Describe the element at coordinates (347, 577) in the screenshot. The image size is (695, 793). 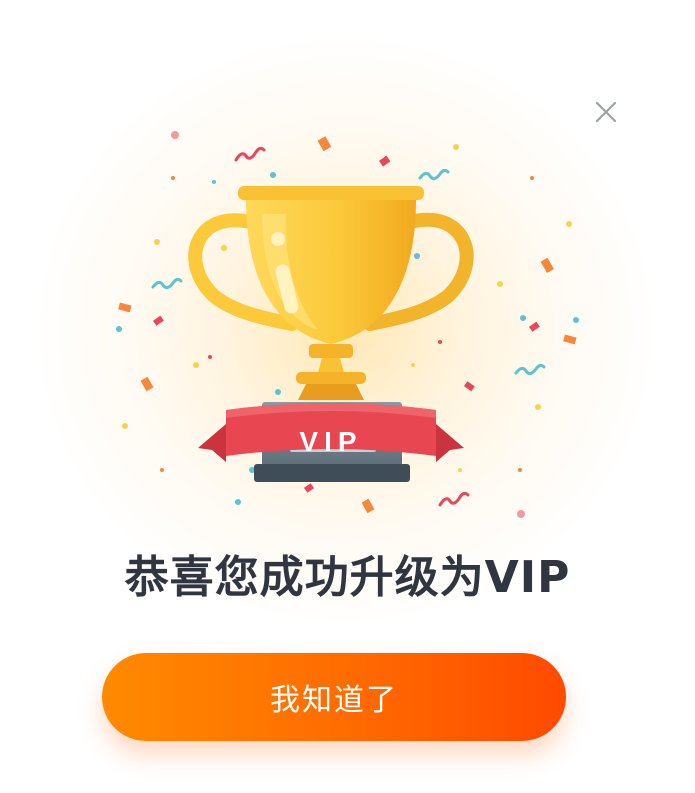
I see `congratulation-title: 恭喜您成功升级为VIP` at that location.